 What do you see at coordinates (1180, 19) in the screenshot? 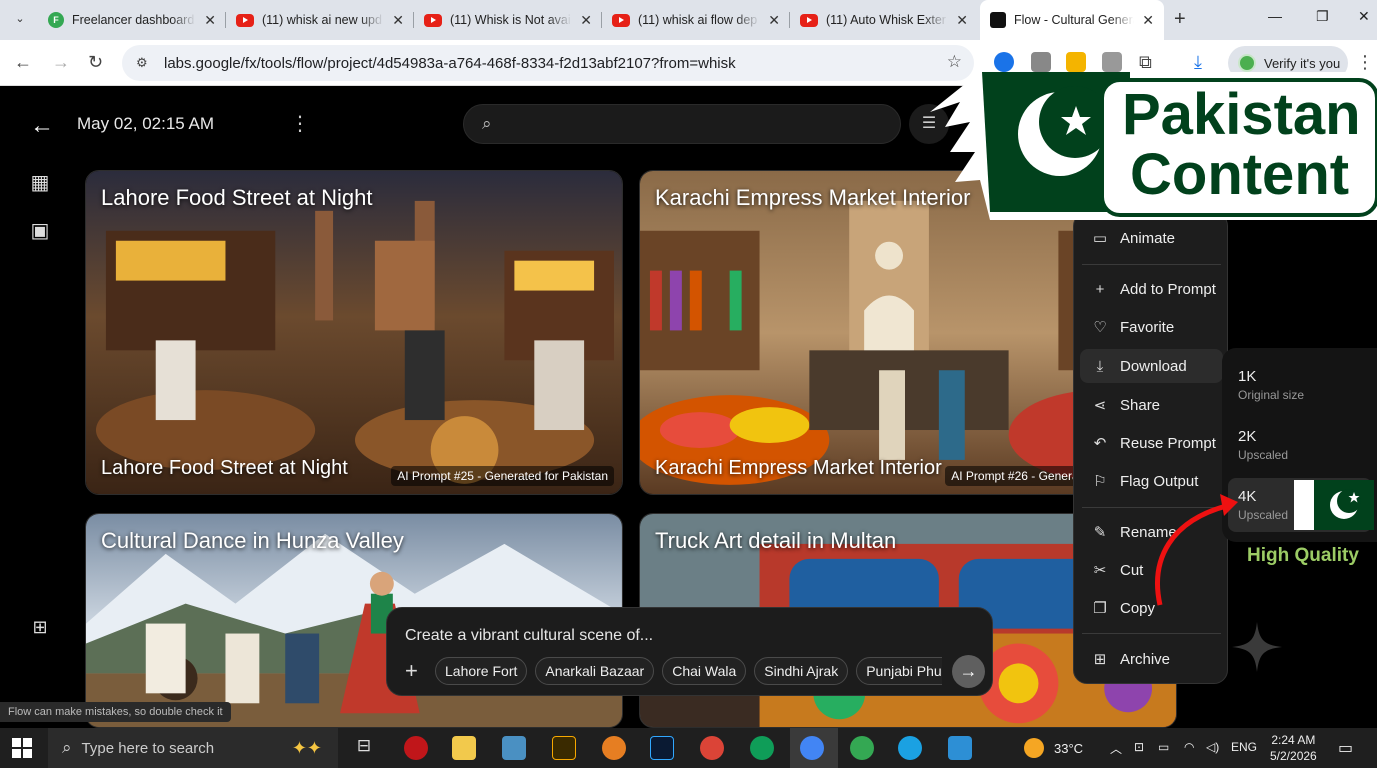
I see `new-tab-plus-icon: +` at bounding box center [1180, 19].